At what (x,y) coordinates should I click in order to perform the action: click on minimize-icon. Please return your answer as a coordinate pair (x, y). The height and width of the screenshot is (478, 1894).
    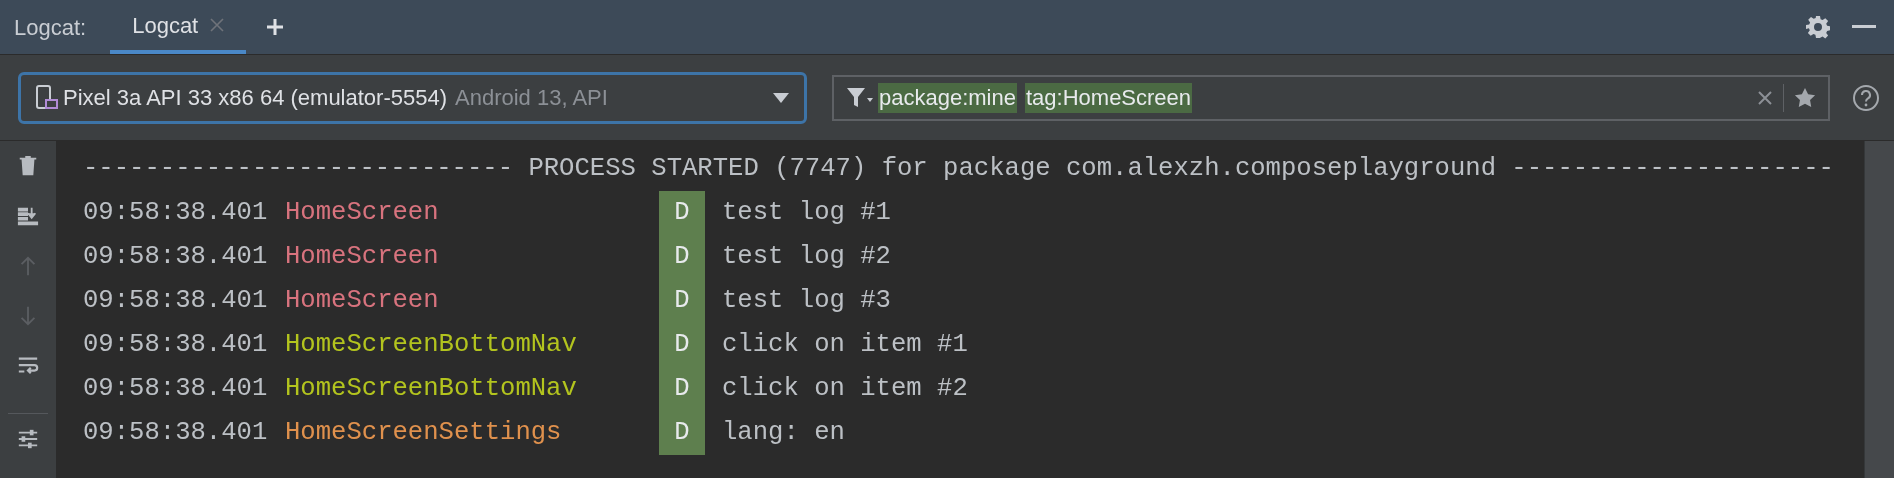
    Looking at the image, I should click on (1864, 27).